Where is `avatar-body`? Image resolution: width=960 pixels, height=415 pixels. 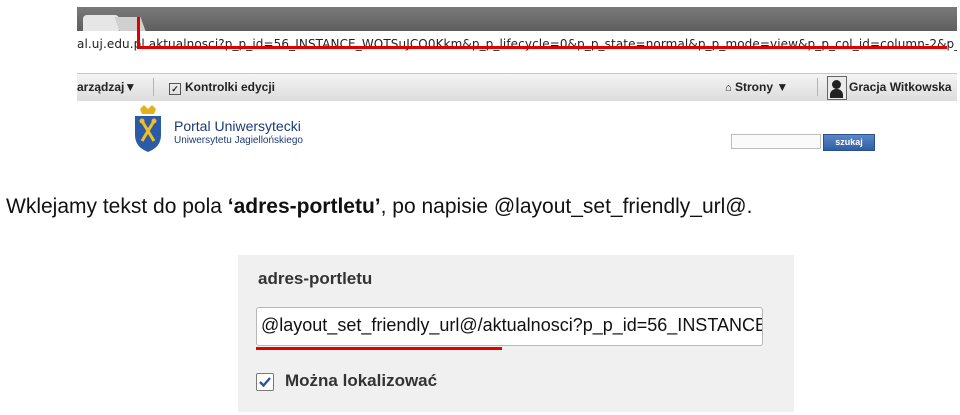 avatar-body is located at coordinates (836, 93).